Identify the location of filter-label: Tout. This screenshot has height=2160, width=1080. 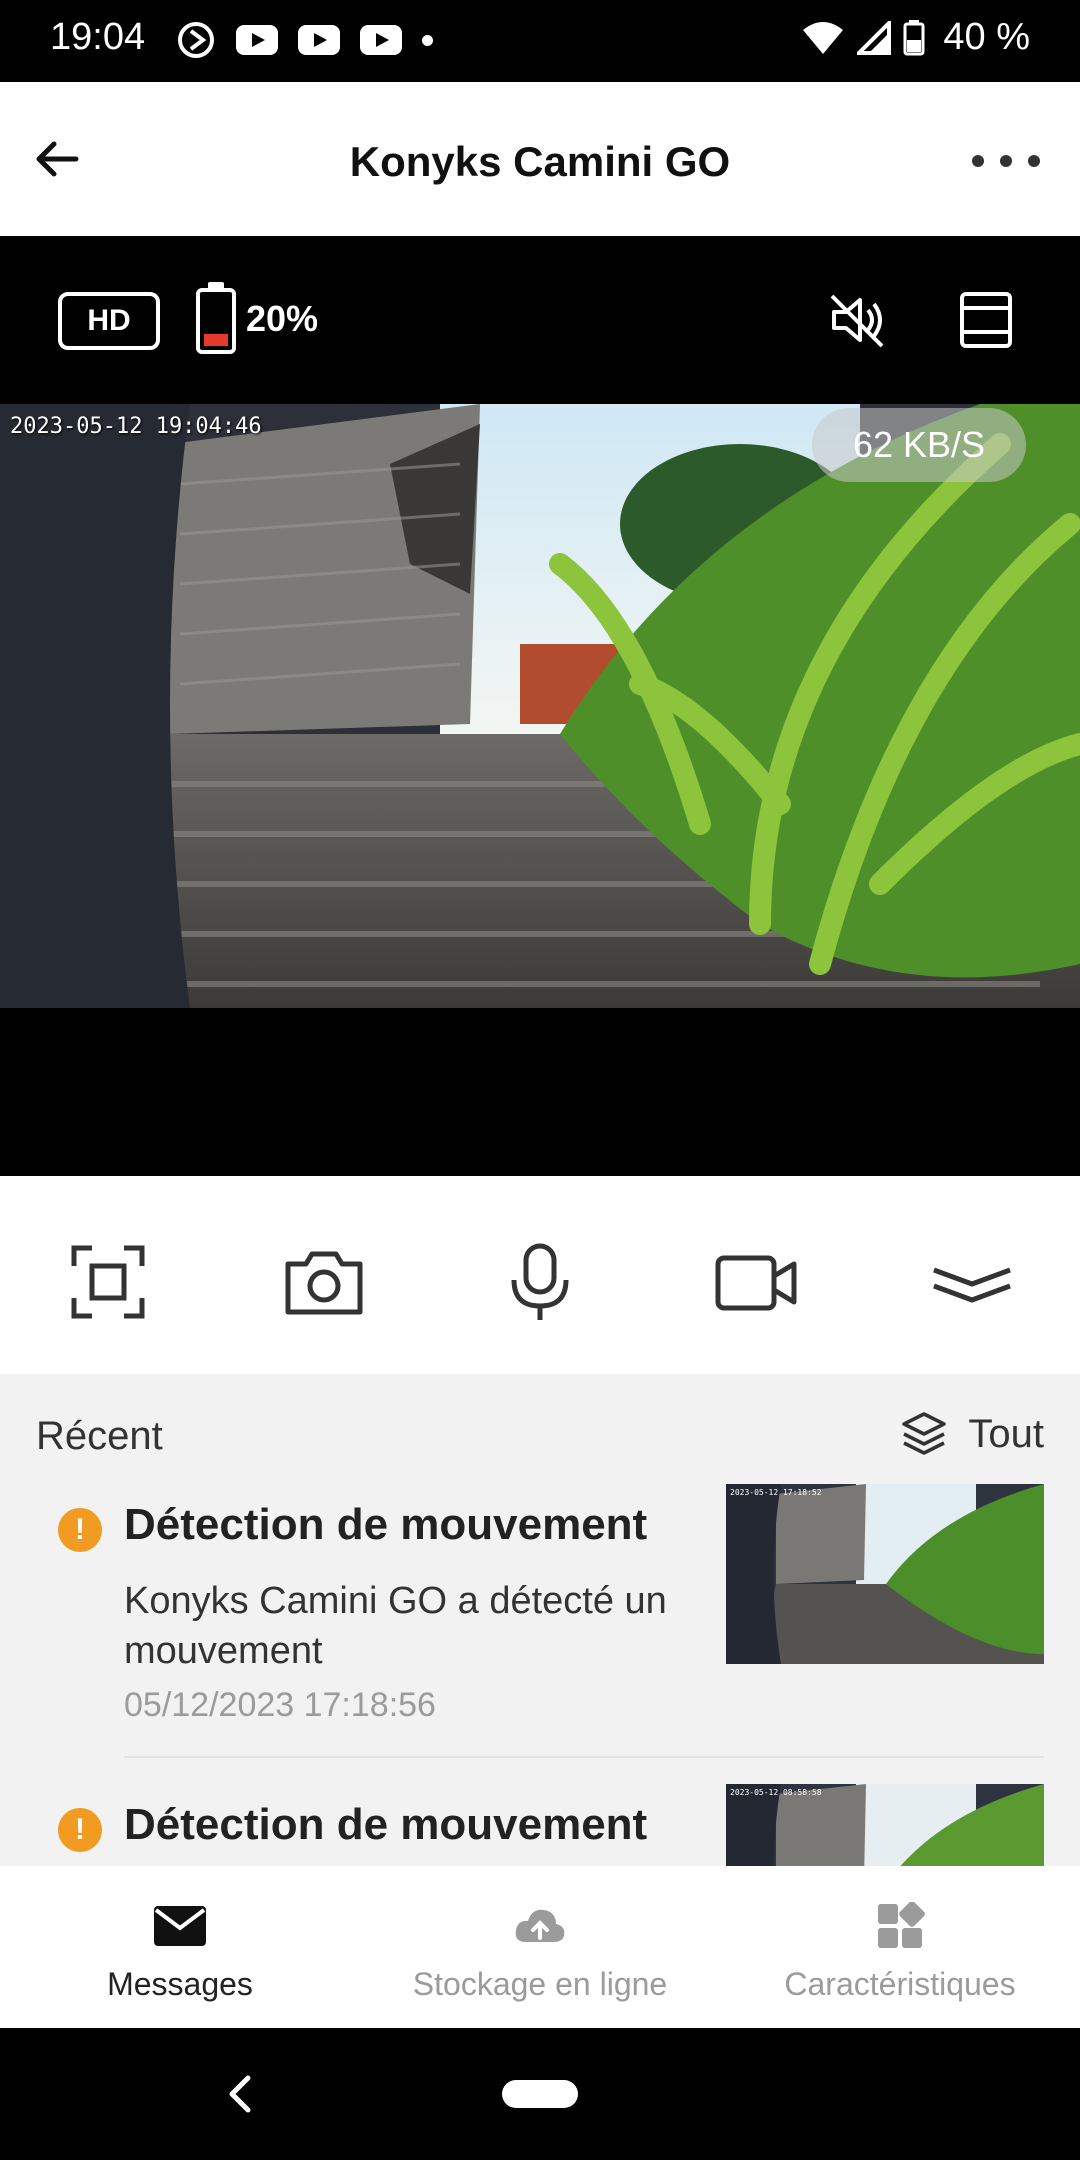
(1006, 1433).